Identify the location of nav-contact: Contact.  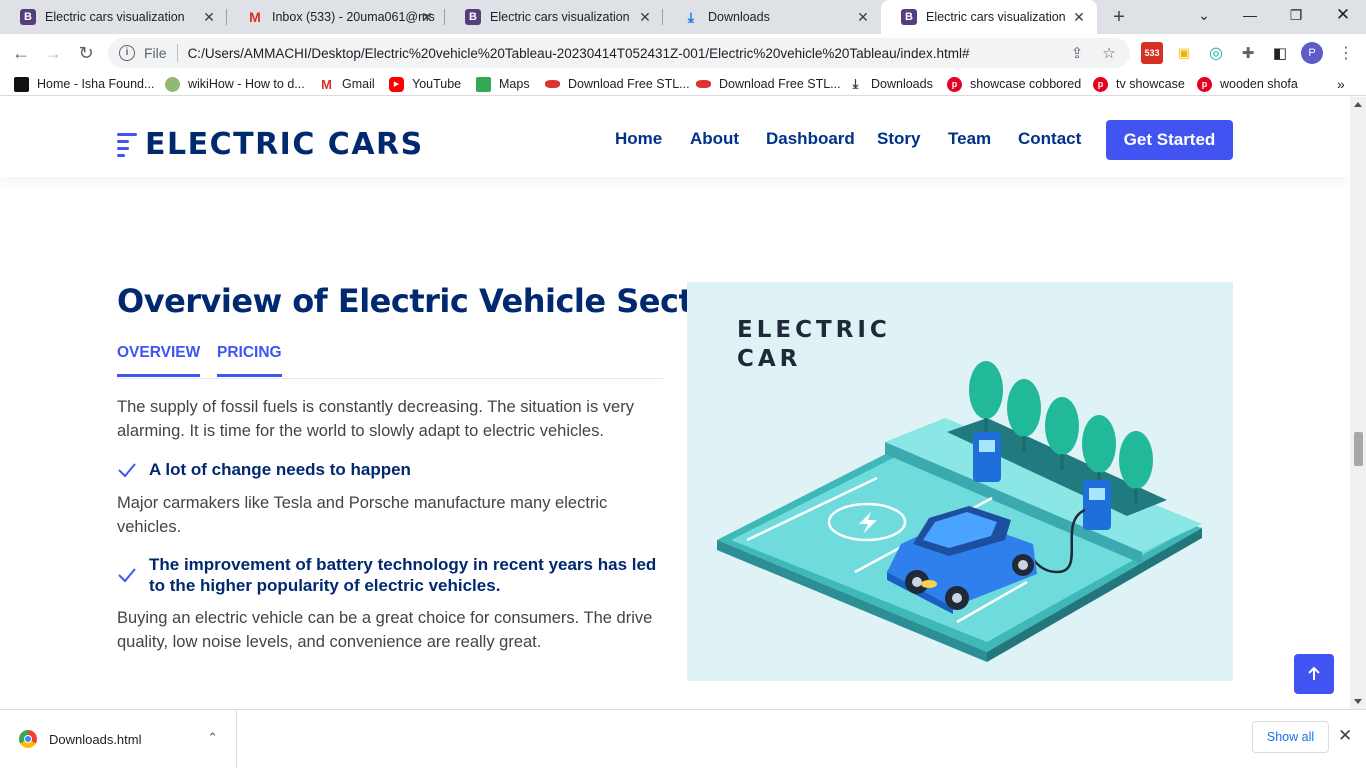
(1049, 139).